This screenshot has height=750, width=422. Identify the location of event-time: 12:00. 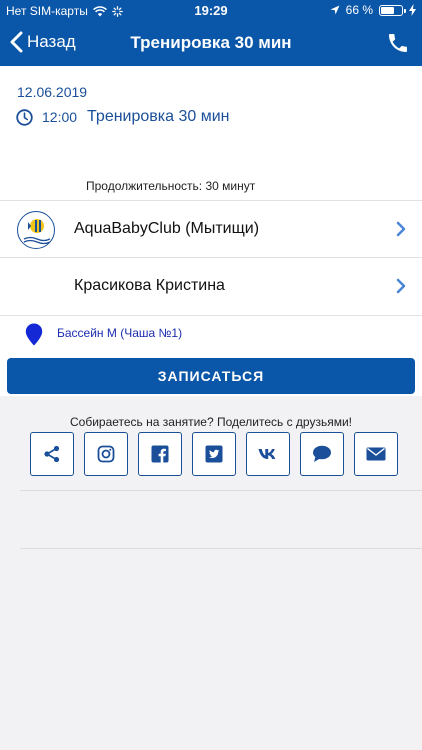
(60, 117).